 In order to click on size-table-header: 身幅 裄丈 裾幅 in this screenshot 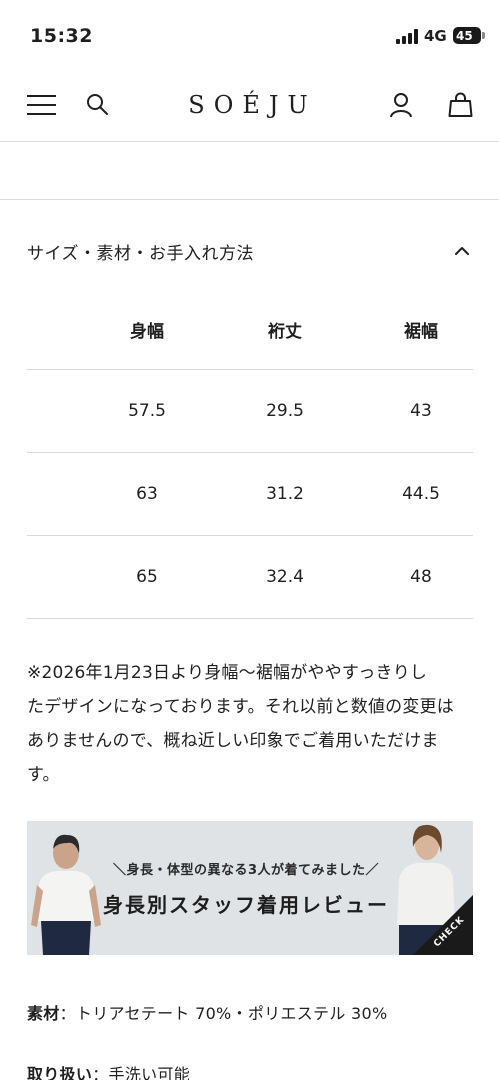, I will do `click(250, 330)`.